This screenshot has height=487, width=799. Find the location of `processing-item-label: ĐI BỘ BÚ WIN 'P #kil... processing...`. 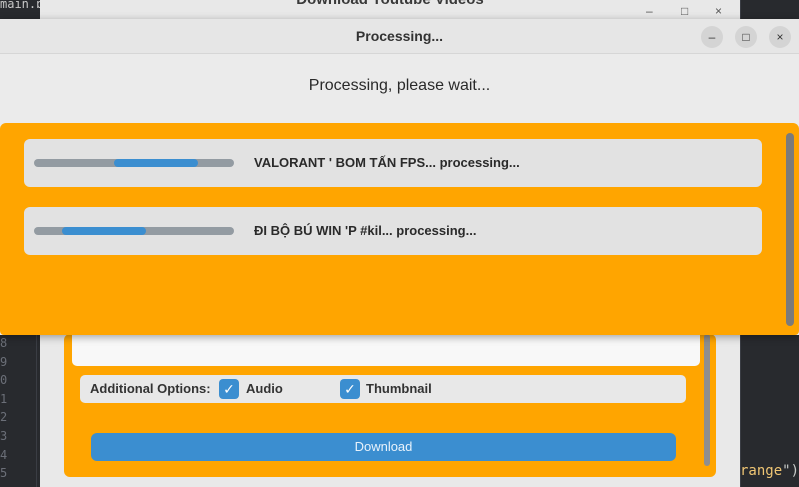

processing-item-label: ĐI BỘ BÚ WIN 'P #kil... processing... is located at coordinates (365, 230).